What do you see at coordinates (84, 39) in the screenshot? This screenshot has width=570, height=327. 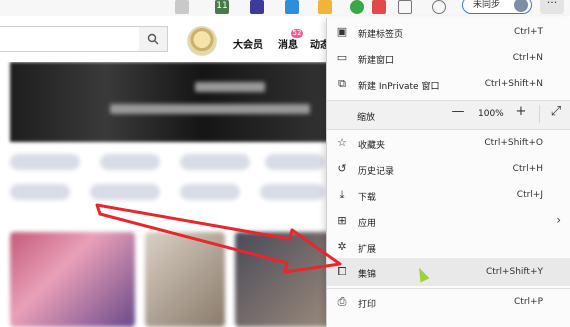 I see `search-input` at bounding box center [84, 39].